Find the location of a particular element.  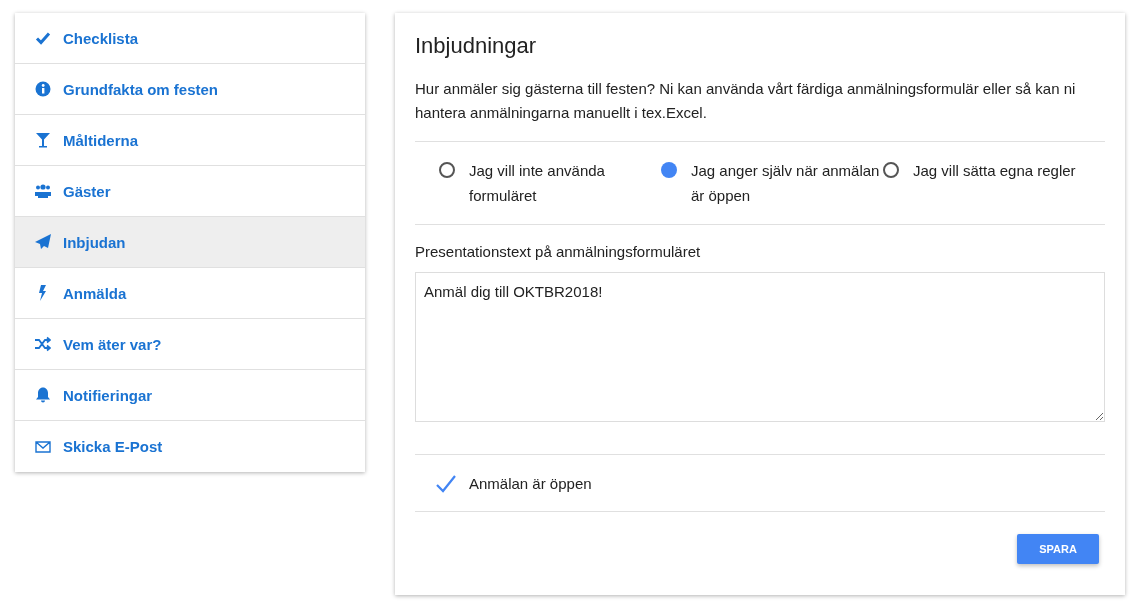

paper-plane-icon is located at coordinates (43, 242).